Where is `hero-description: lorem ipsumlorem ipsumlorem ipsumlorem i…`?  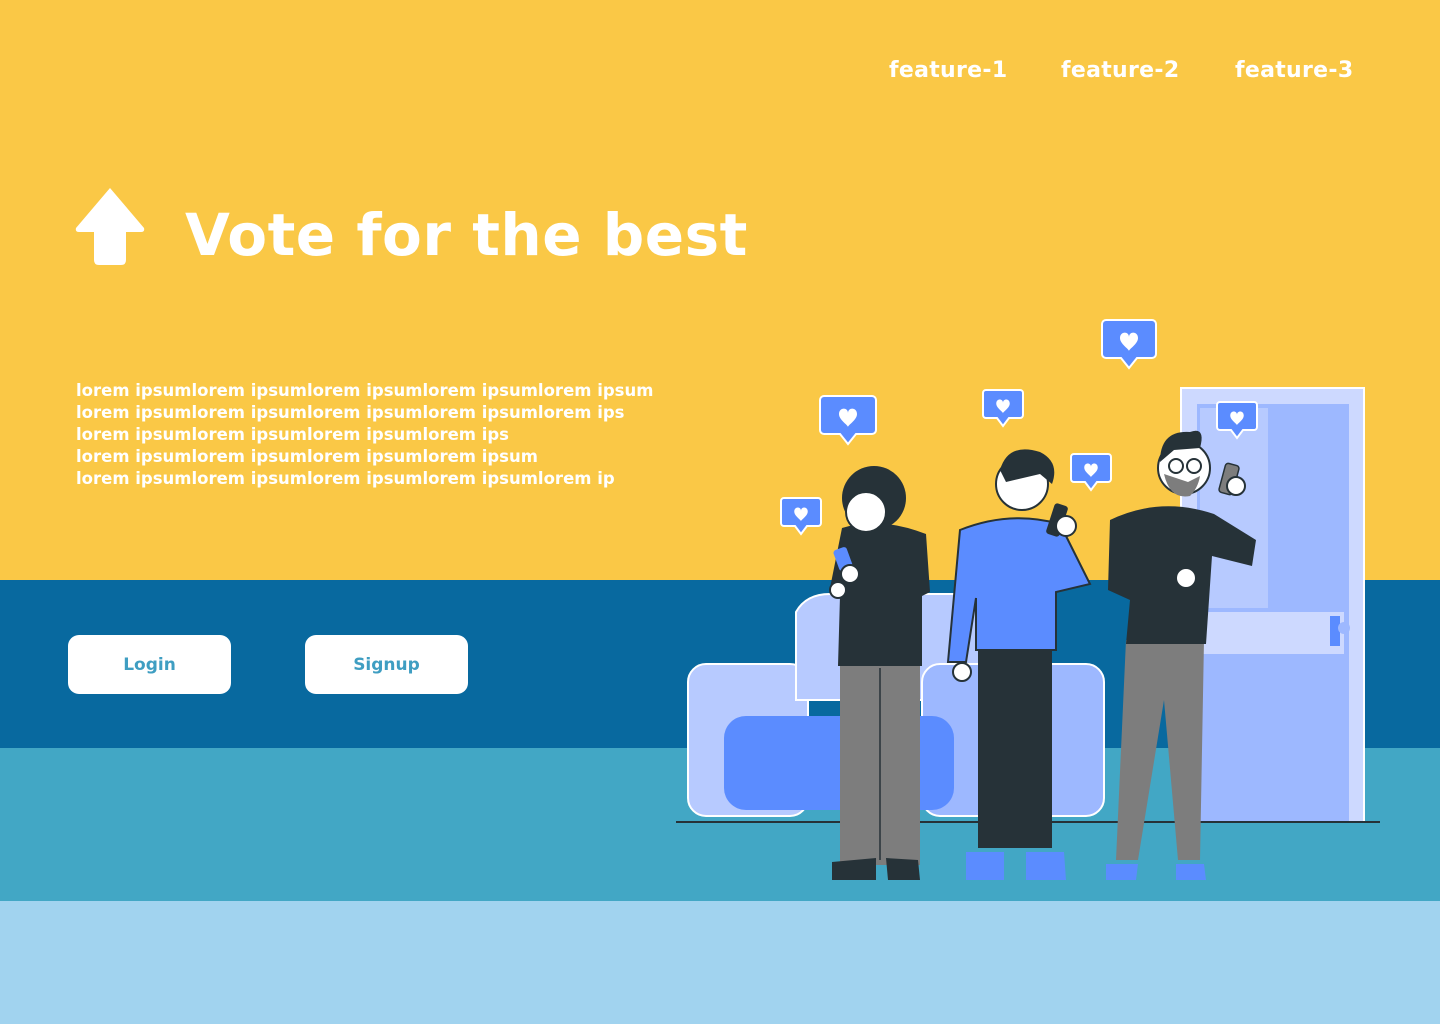
hero-description: lorem ipsumlorem ipsumlorem ipsumlorem i… is located at coordinates (376, 435).